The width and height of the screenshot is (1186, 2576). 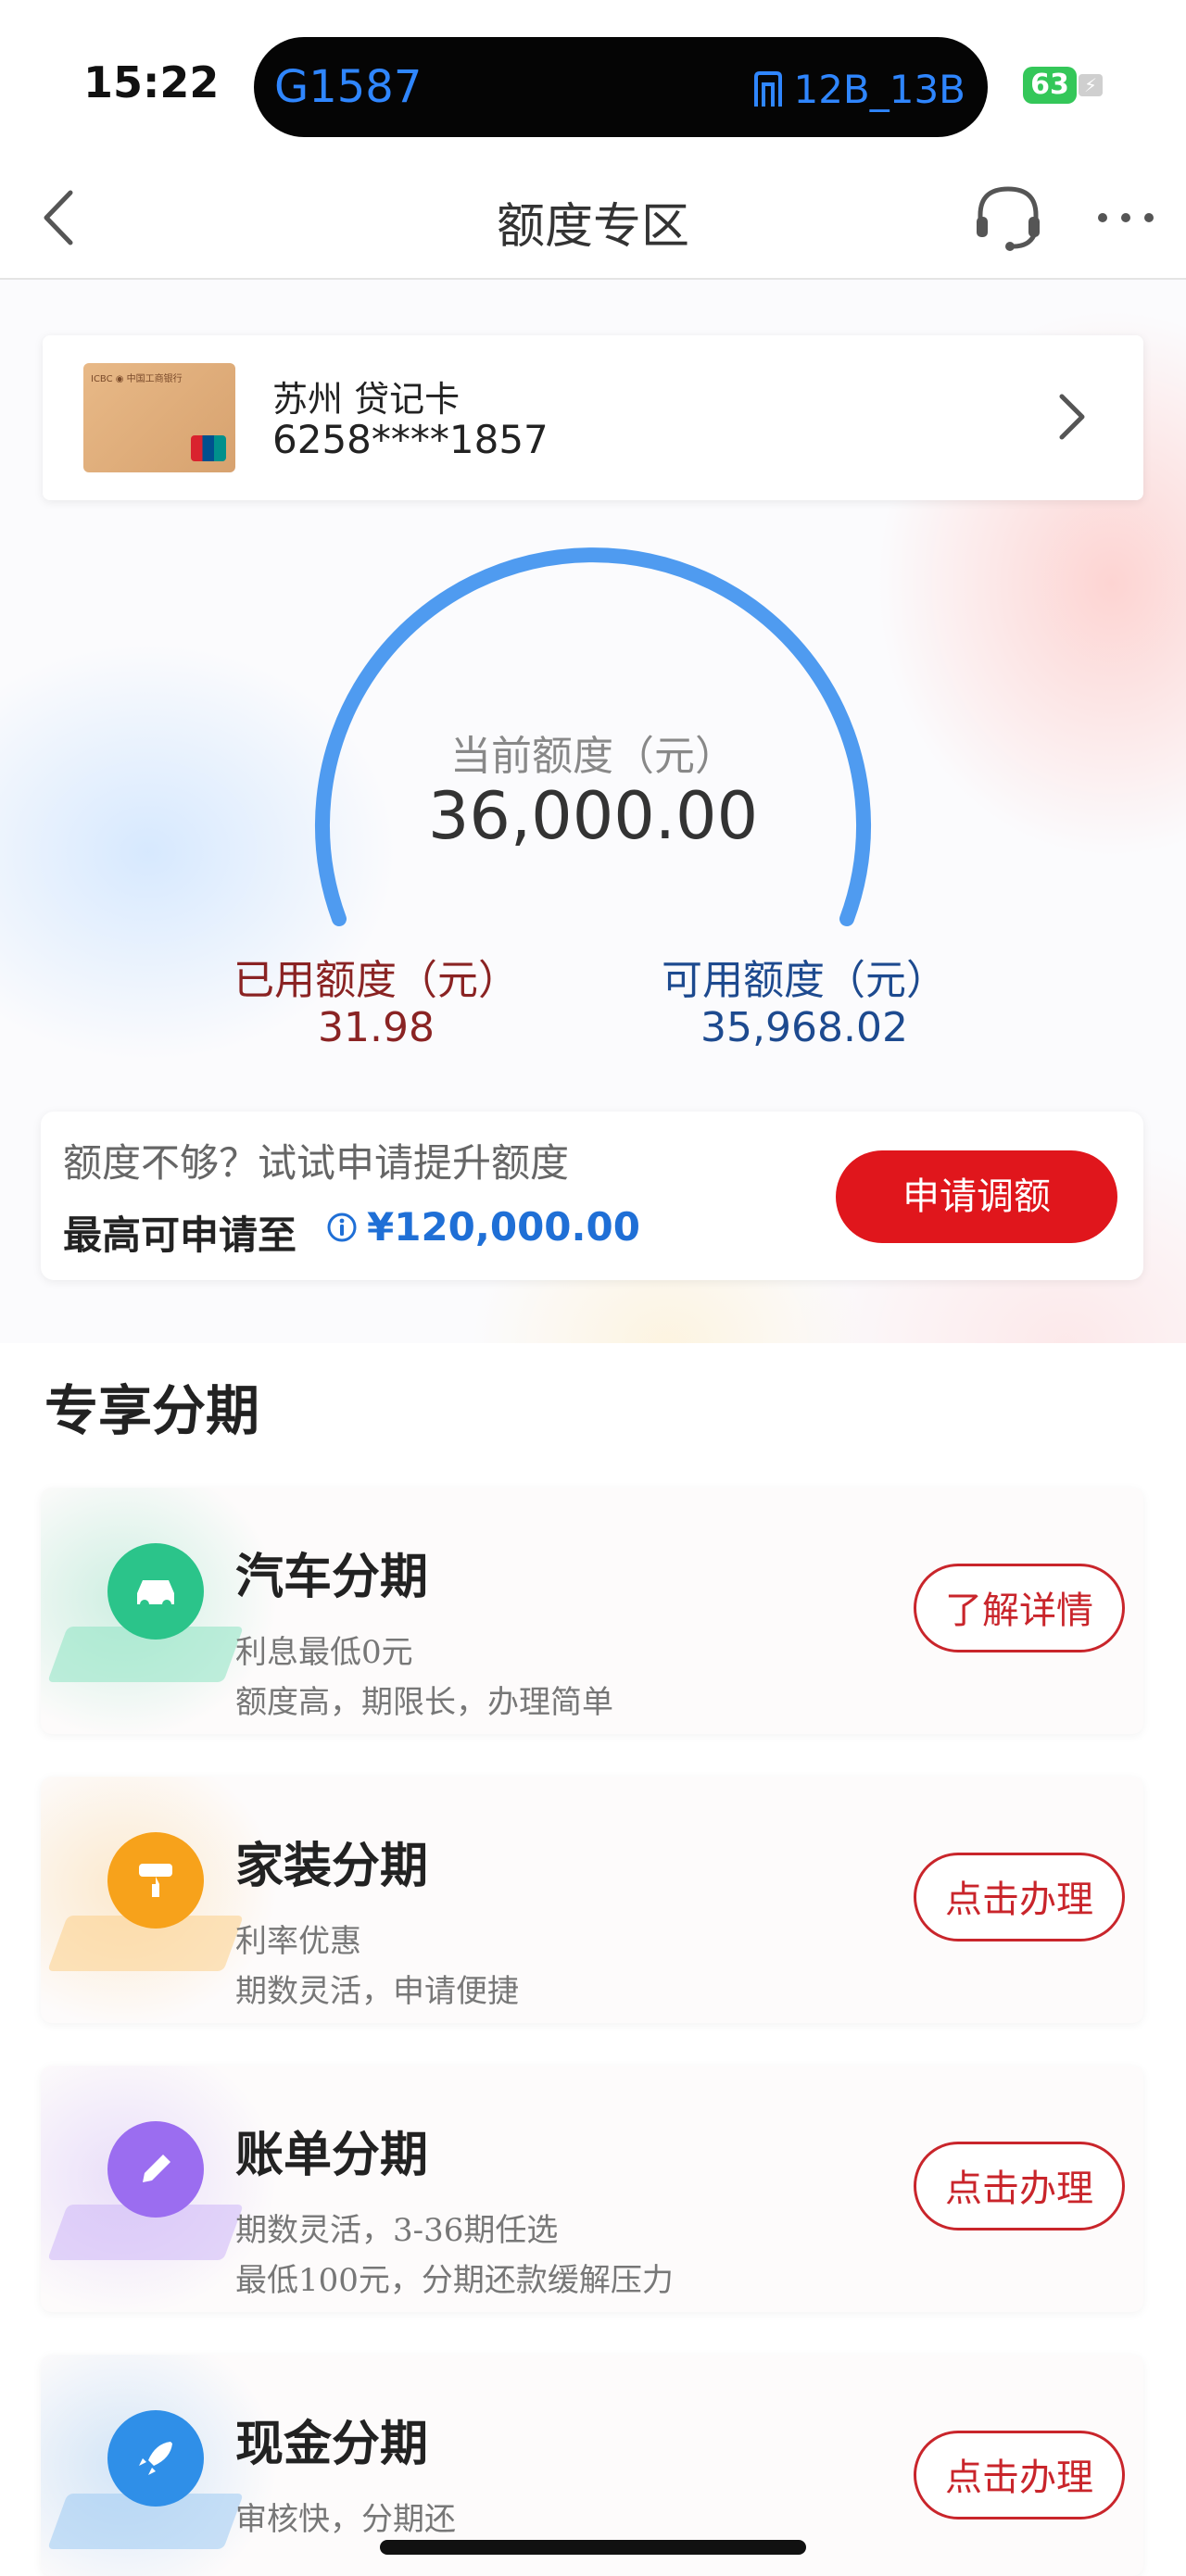 I want to click on card-selector: ICBC ◉ 中国工商银行 苏州 贷记卡 6258****1857, so click(x=593, y=417).